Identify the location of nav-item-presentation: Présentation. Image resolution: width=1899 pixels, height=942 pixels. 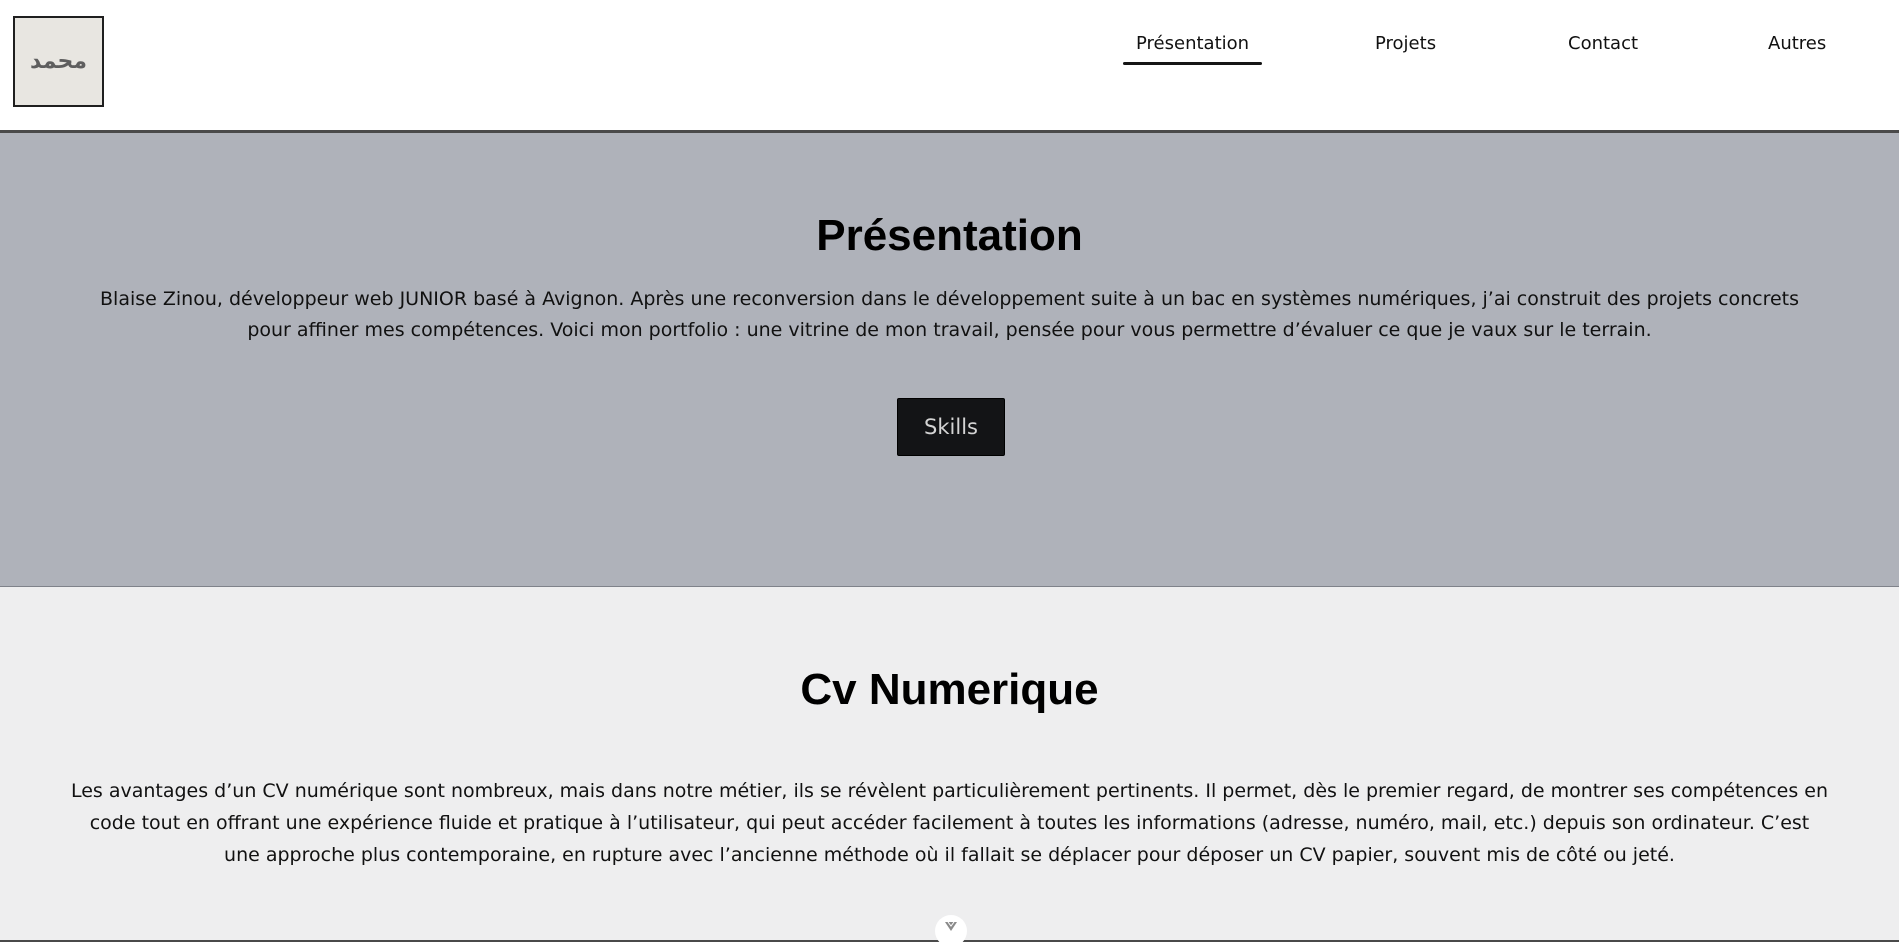
(1192, 48).